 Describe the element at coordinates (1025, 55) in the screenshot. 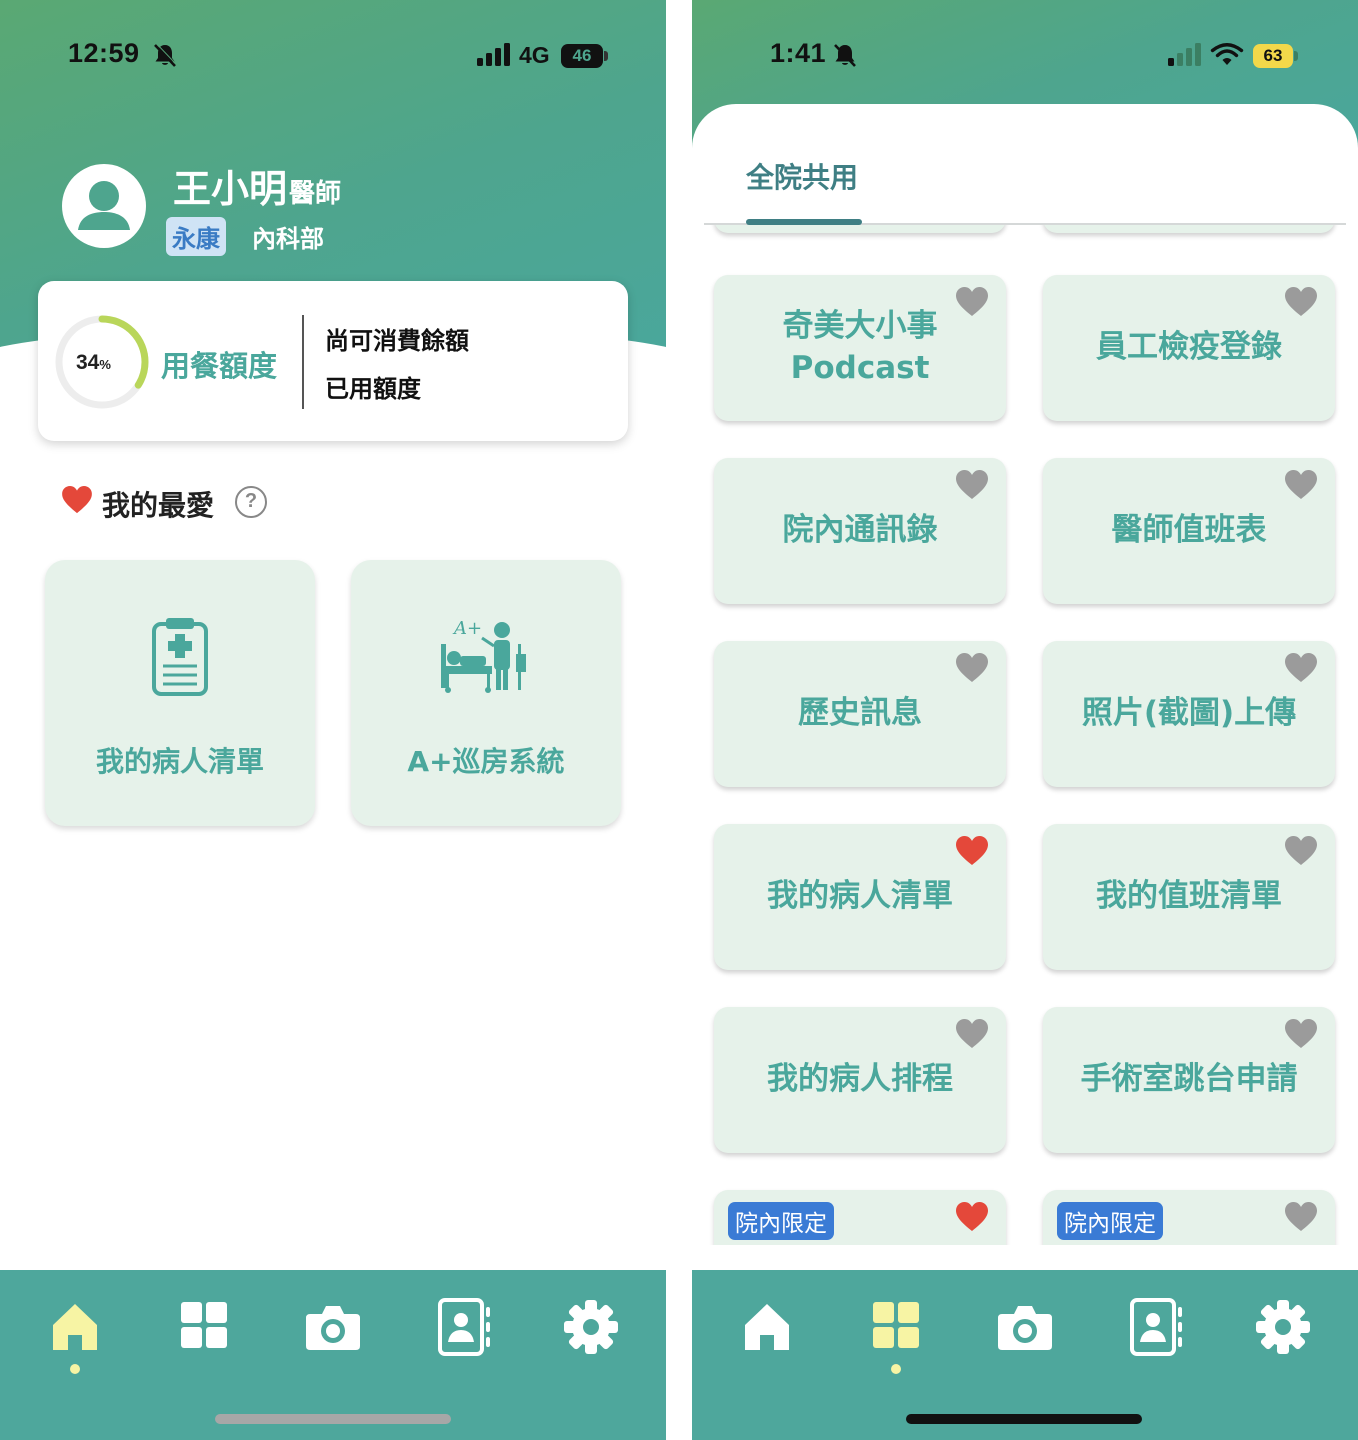

I see `status-bar: 1:41 63` at that location.